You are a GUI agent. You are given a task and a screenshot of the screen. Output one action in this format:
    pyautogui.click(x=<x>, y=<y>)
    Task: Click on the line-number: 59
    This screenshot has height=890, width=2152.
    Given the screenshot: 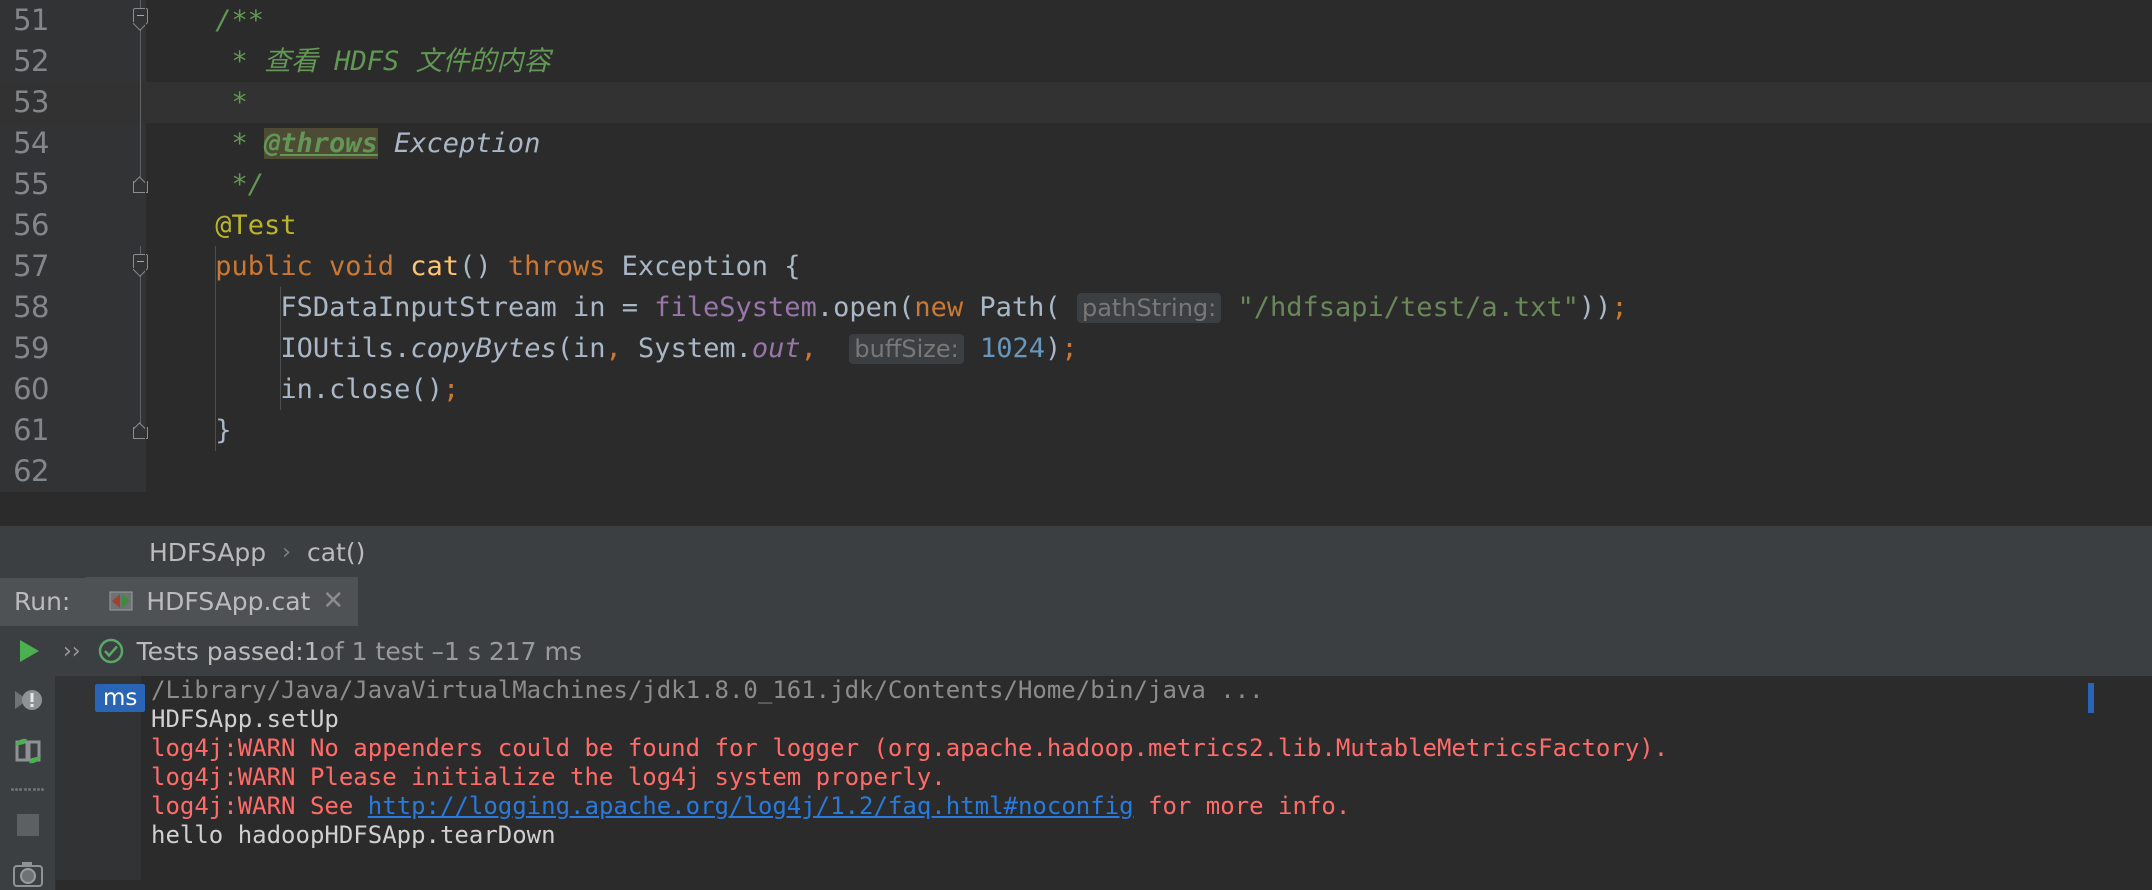 What is the action you would take?
    pyautogui.click(x=31, y=348)
    